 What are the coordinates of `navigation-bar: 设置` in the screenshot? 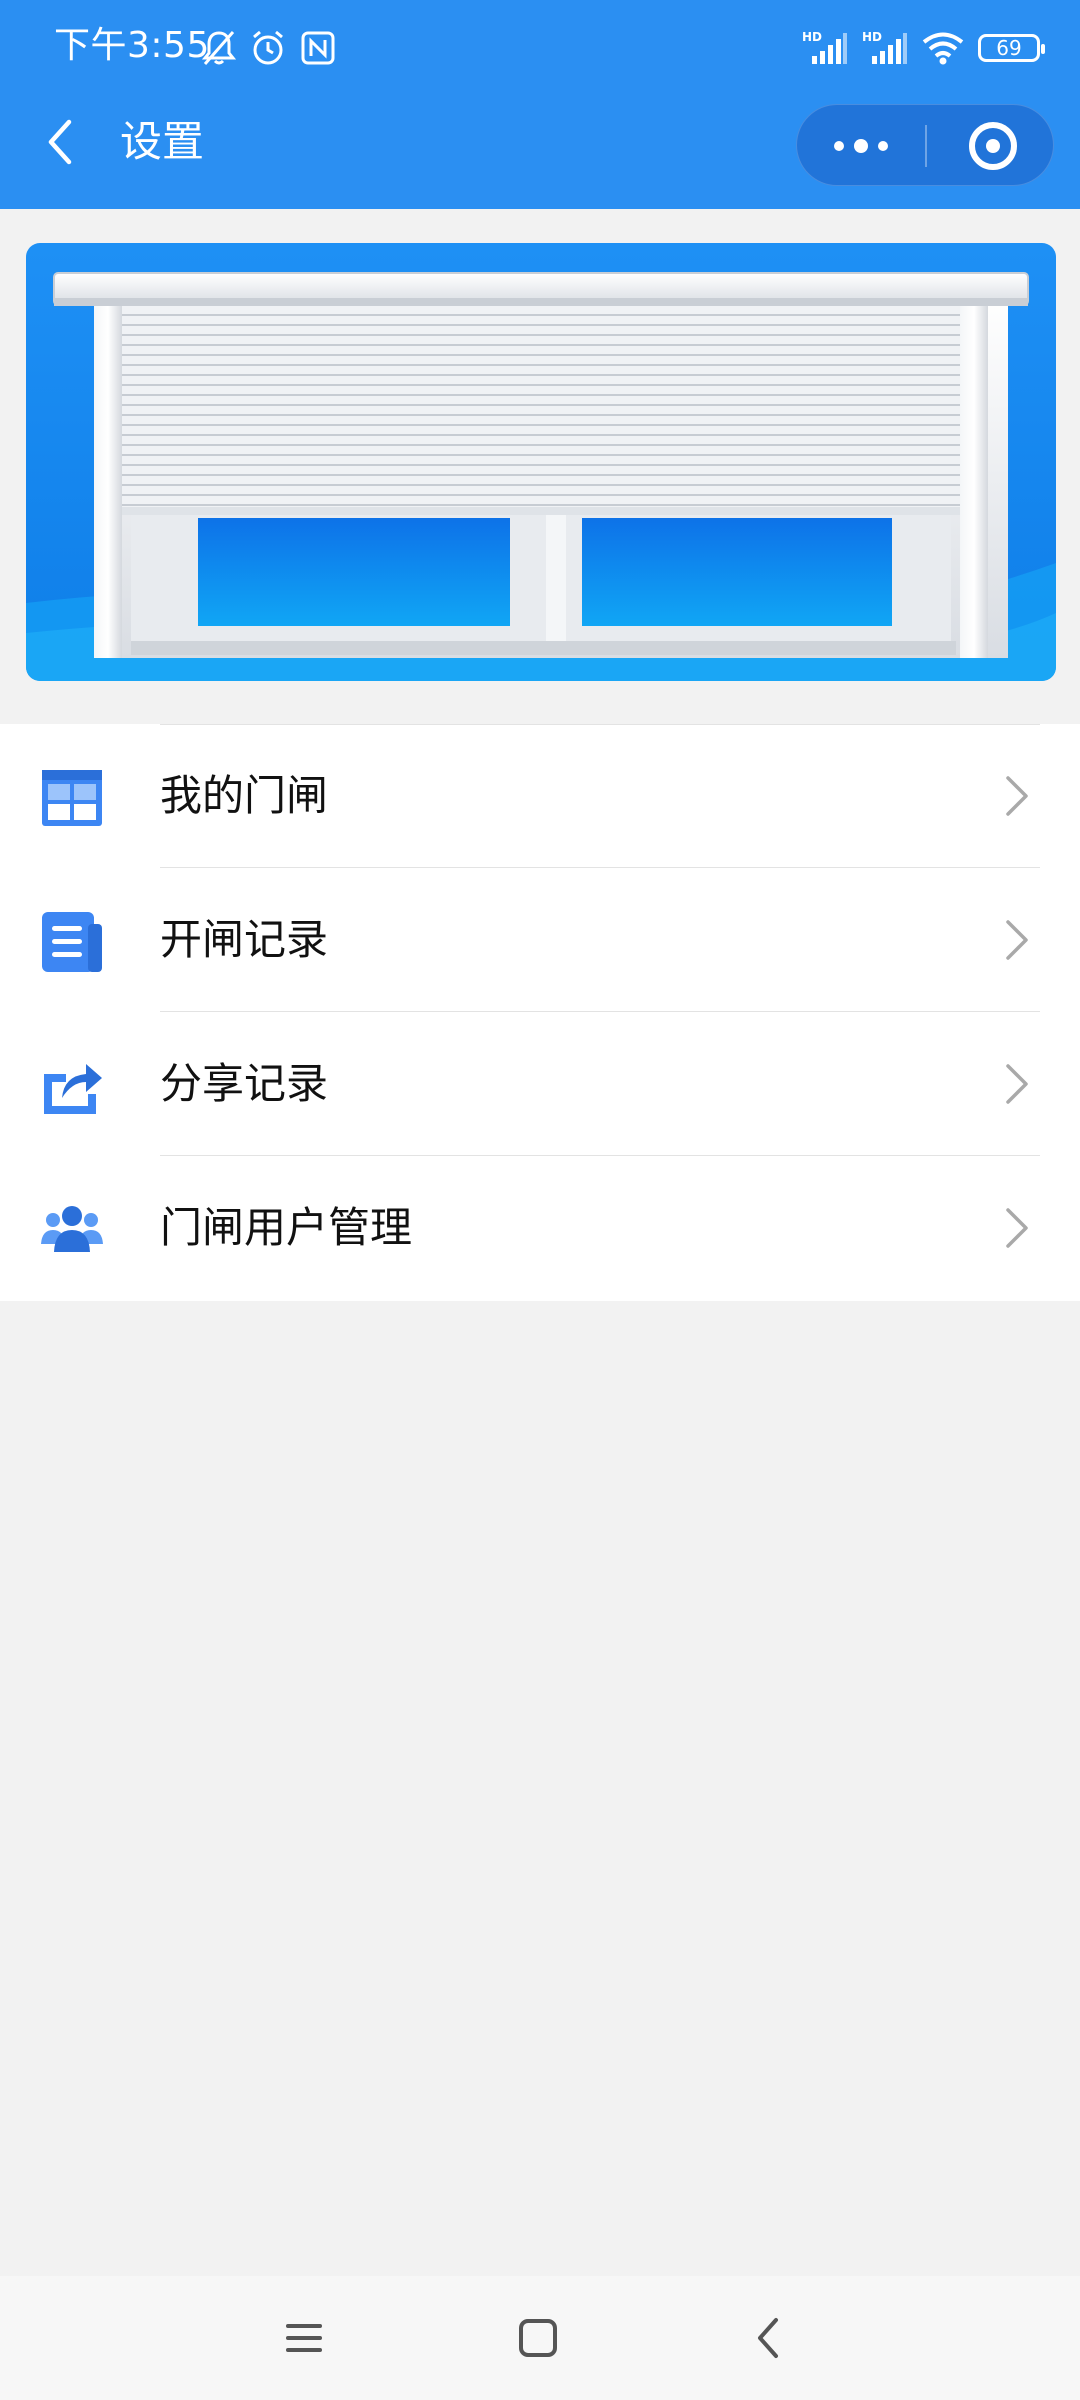 It's located at (540, 152).